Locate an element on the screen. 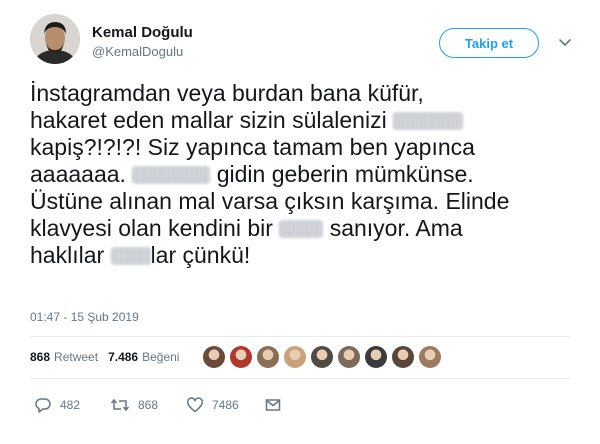 The height and width of the screenshot is (444, 600). tweet-stats: 868 Retweet 7.486 Beğeni is located at coordinates (300, 357).